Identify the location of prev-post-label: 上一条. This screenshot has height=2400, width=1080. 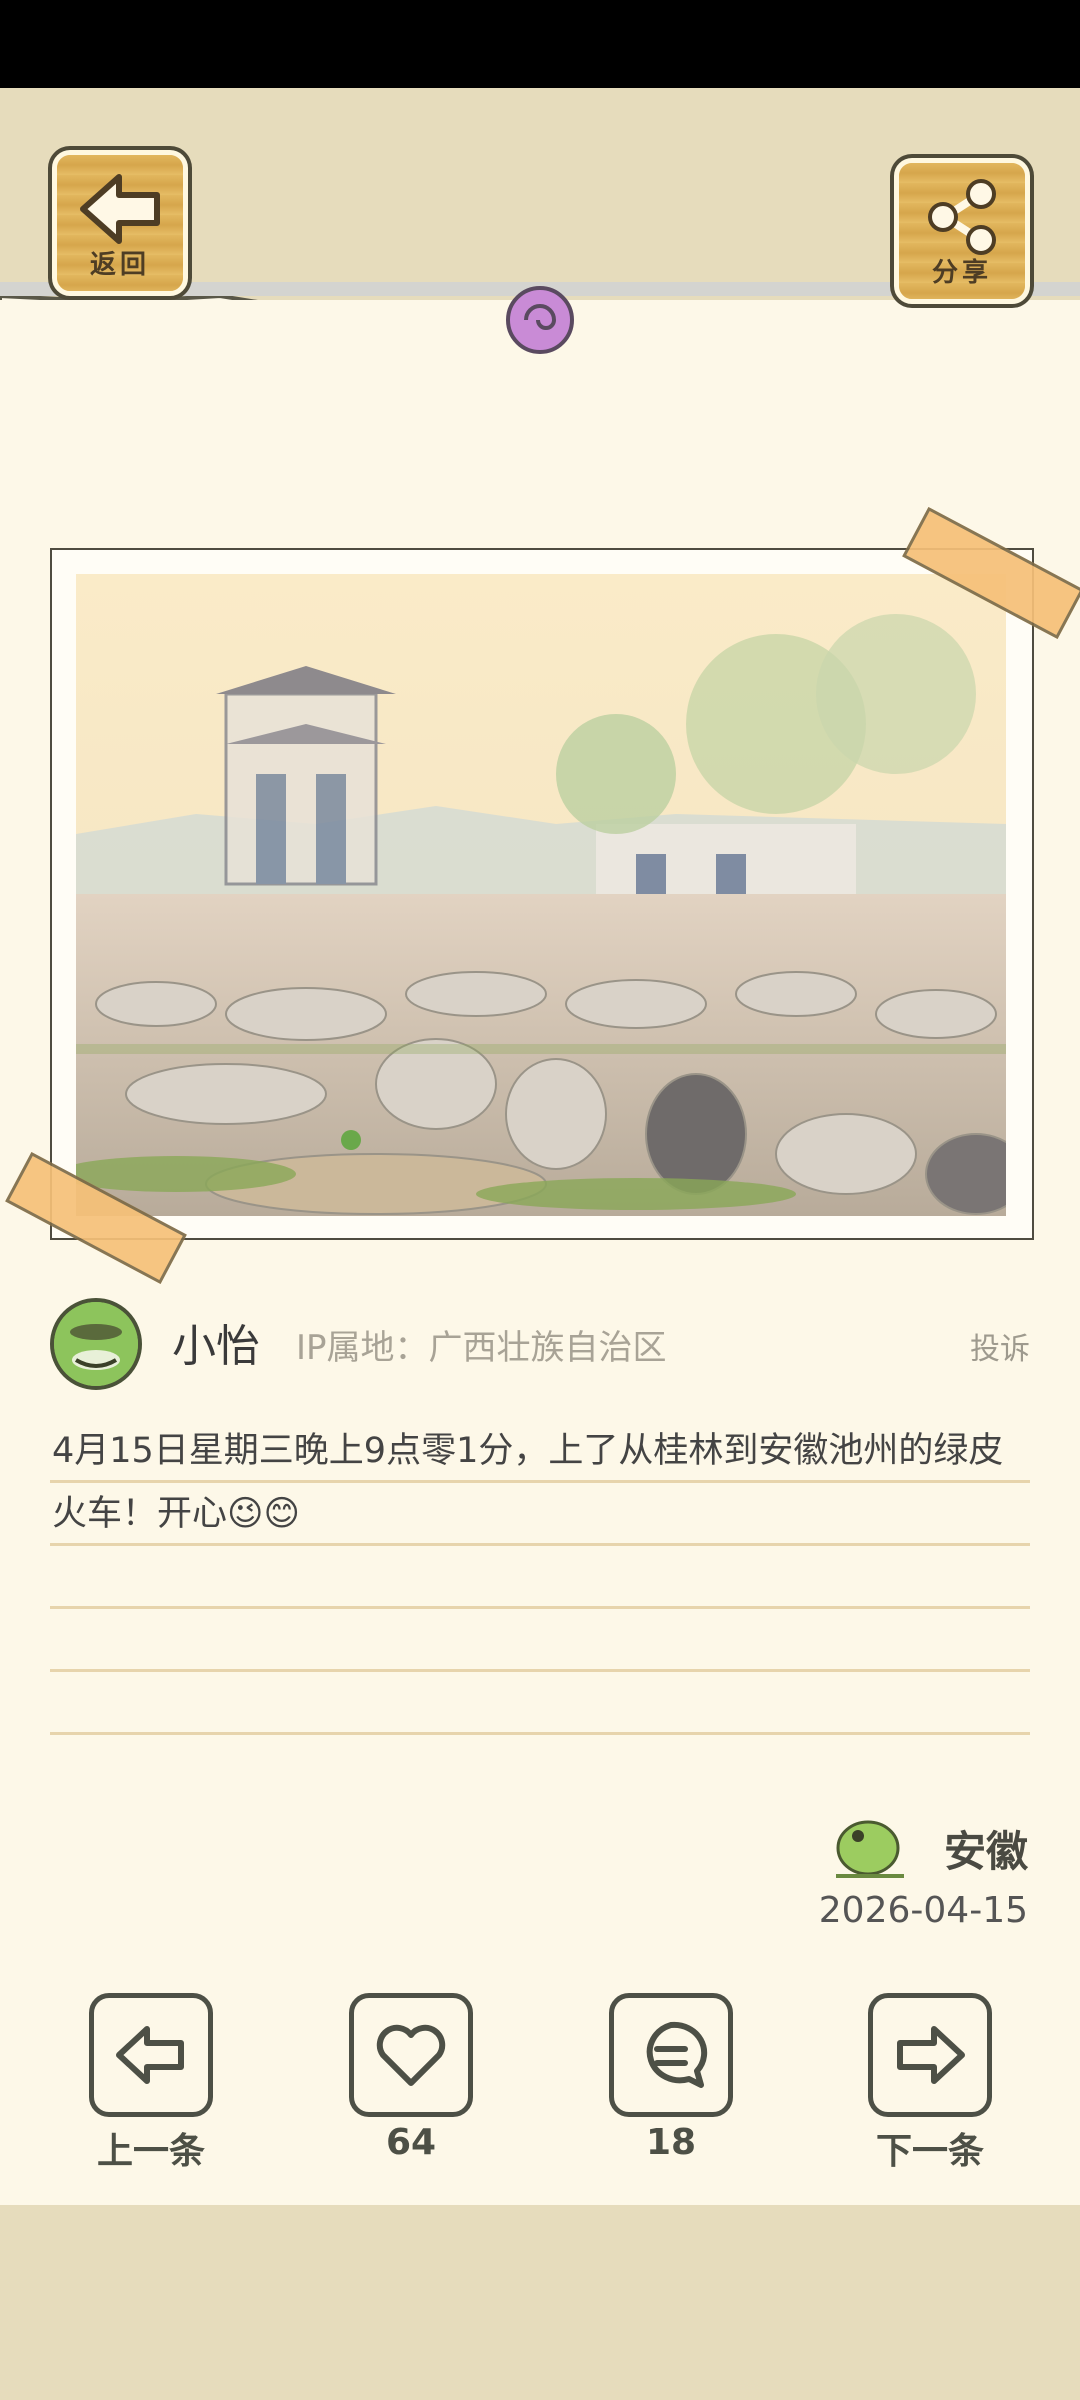
(150, 2151).